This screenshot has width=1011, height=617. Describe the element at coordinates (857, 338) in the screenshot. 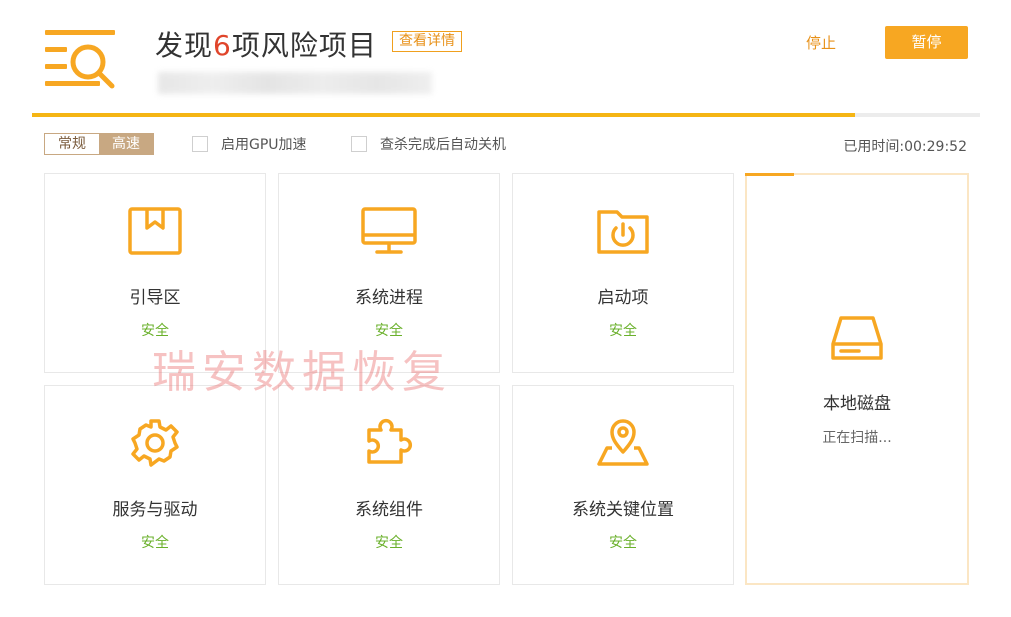

I see `hard-disk-icon` at that location.